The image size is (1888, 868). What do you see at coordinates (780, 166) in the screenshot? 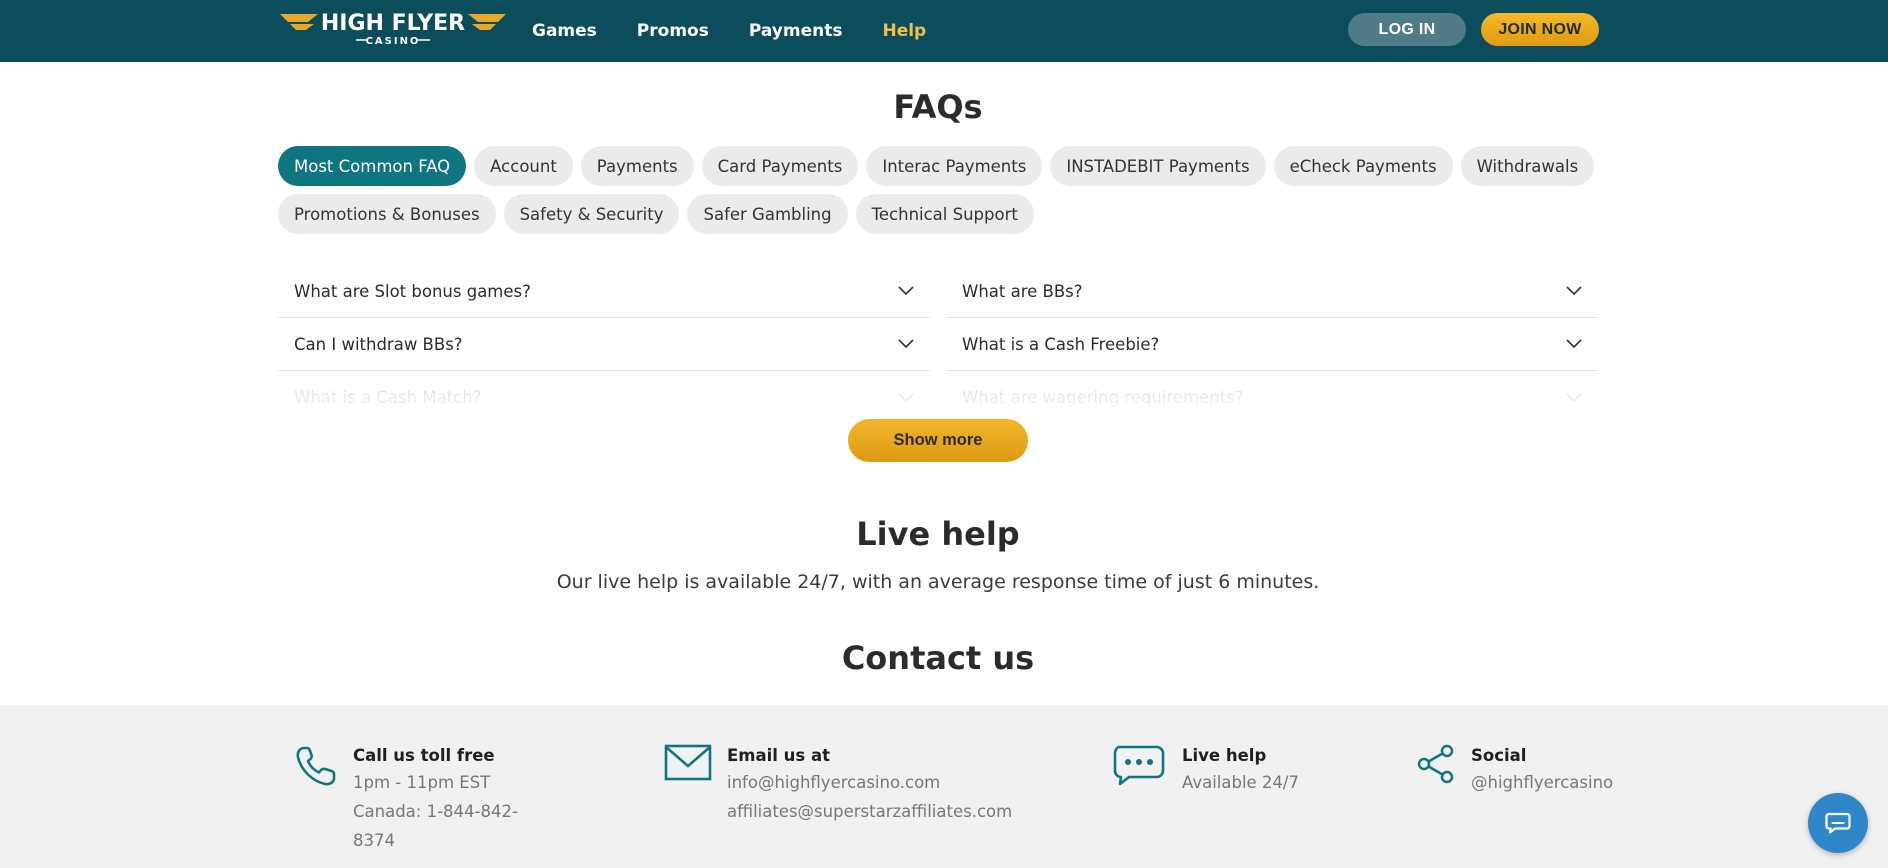
I see `tab-card-payments: Card Payments` at bounding box center [780, 166].